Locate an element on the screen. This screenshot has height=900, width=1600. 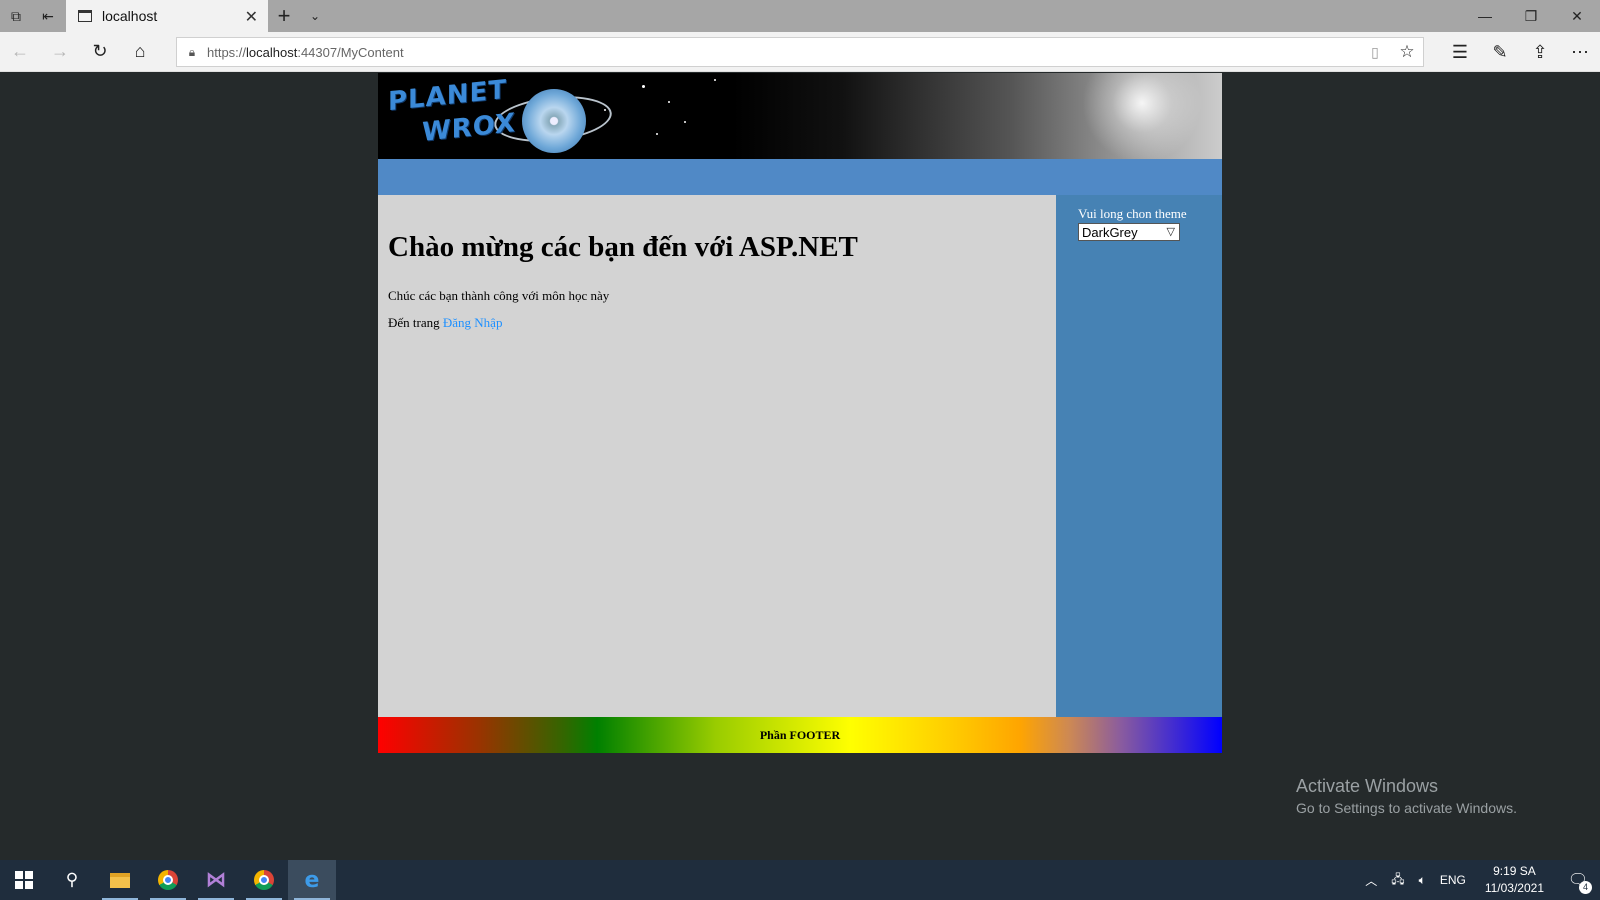
show-hidden-icons-chevron-icon: ︿ is located at coordinates (1371, 880).